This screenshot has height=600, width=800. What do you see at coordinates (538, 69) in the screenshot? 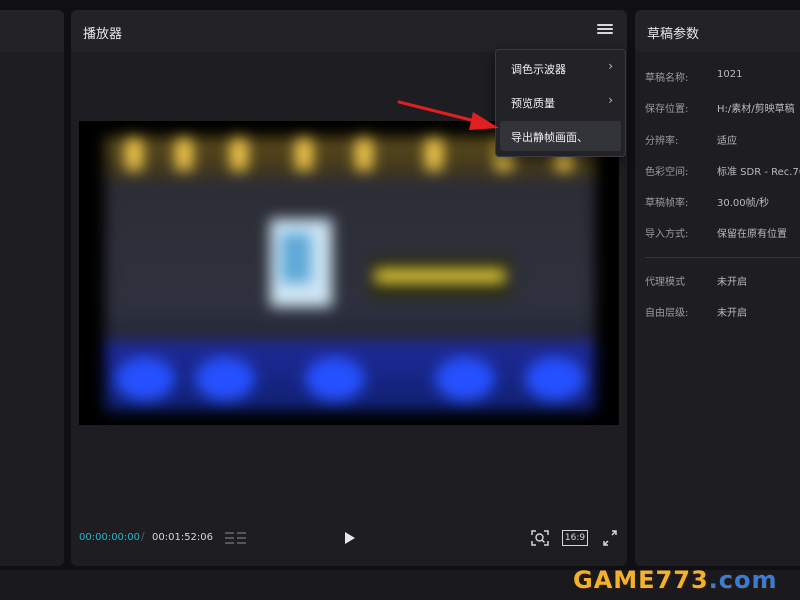
I see `menu-item-label: 调色示波器` at bounding box center [538, 69].